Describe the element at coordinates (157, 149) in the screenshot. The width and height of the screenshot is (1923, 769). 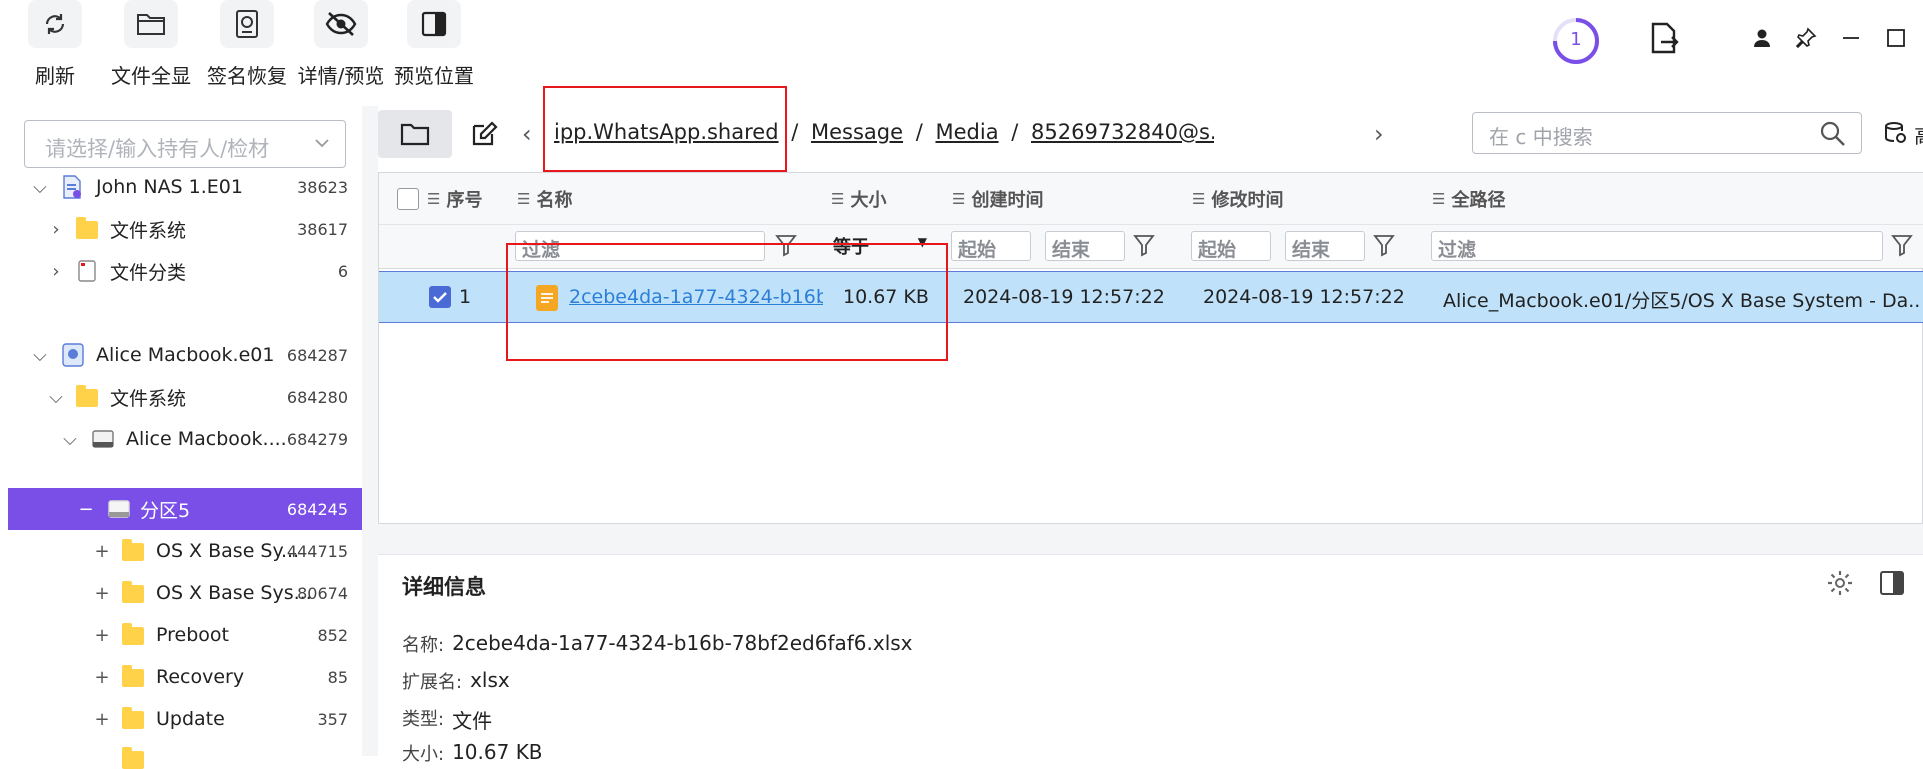
I see `owner-select-placeholder: 请选择/输入持有人/检材` at that location.